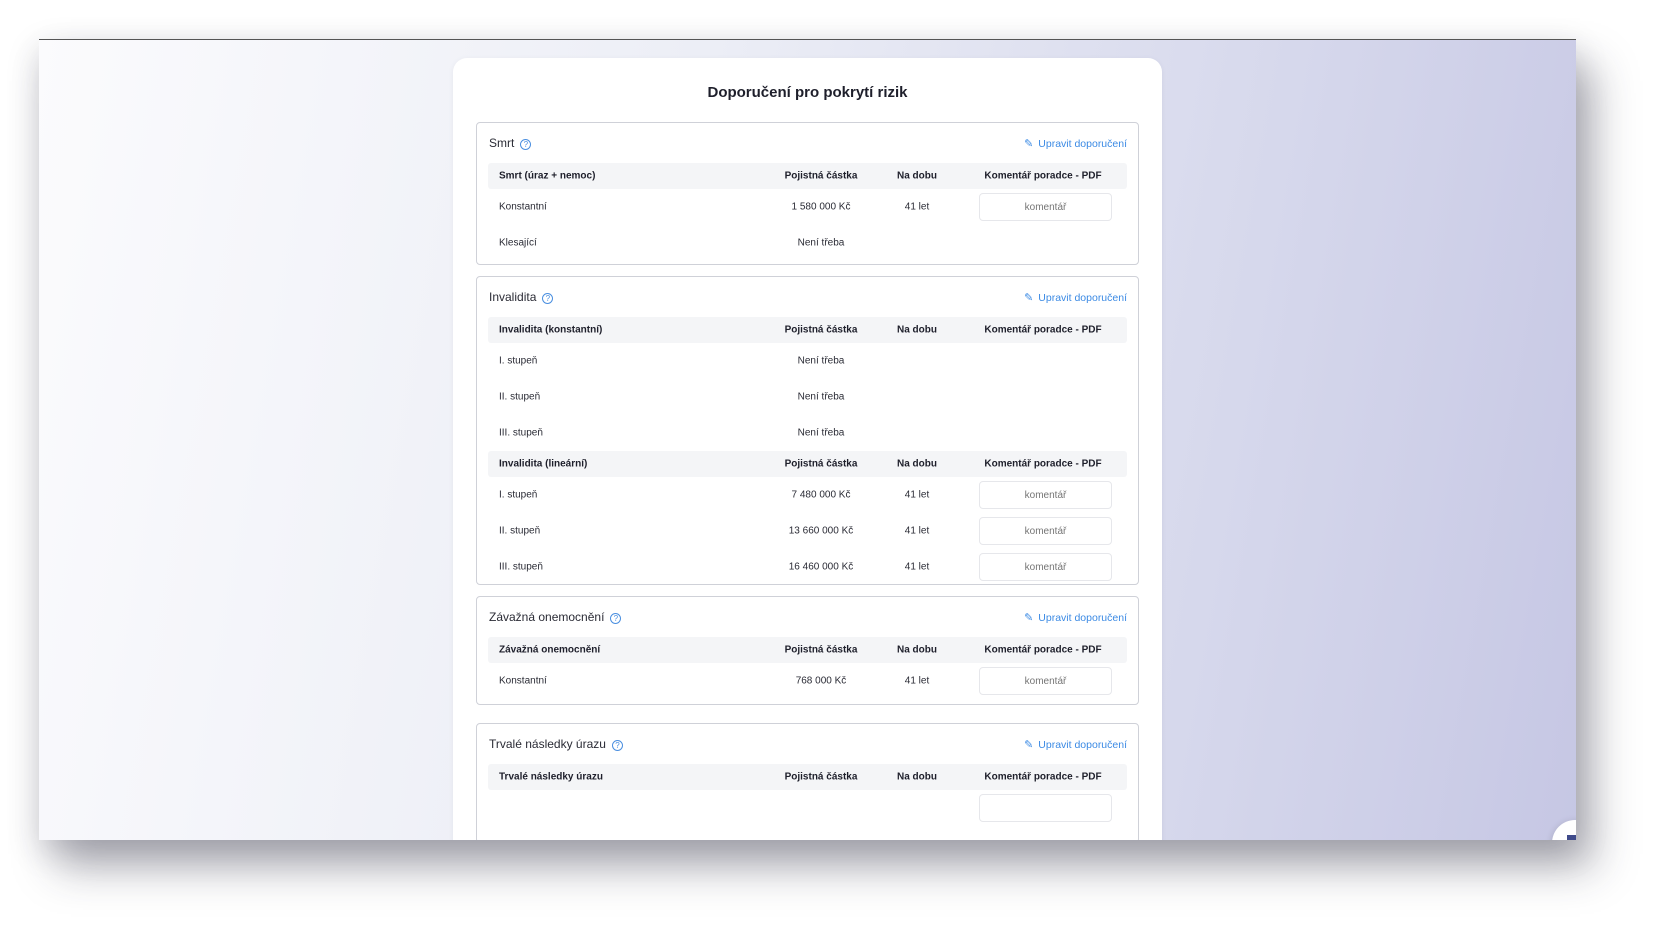 The width and height of the screenshot is (1666, 931). Describe the element at coordinates (551, 330) in the screenshot. I see `header-label: Invalidita (konstantní)` at that location.